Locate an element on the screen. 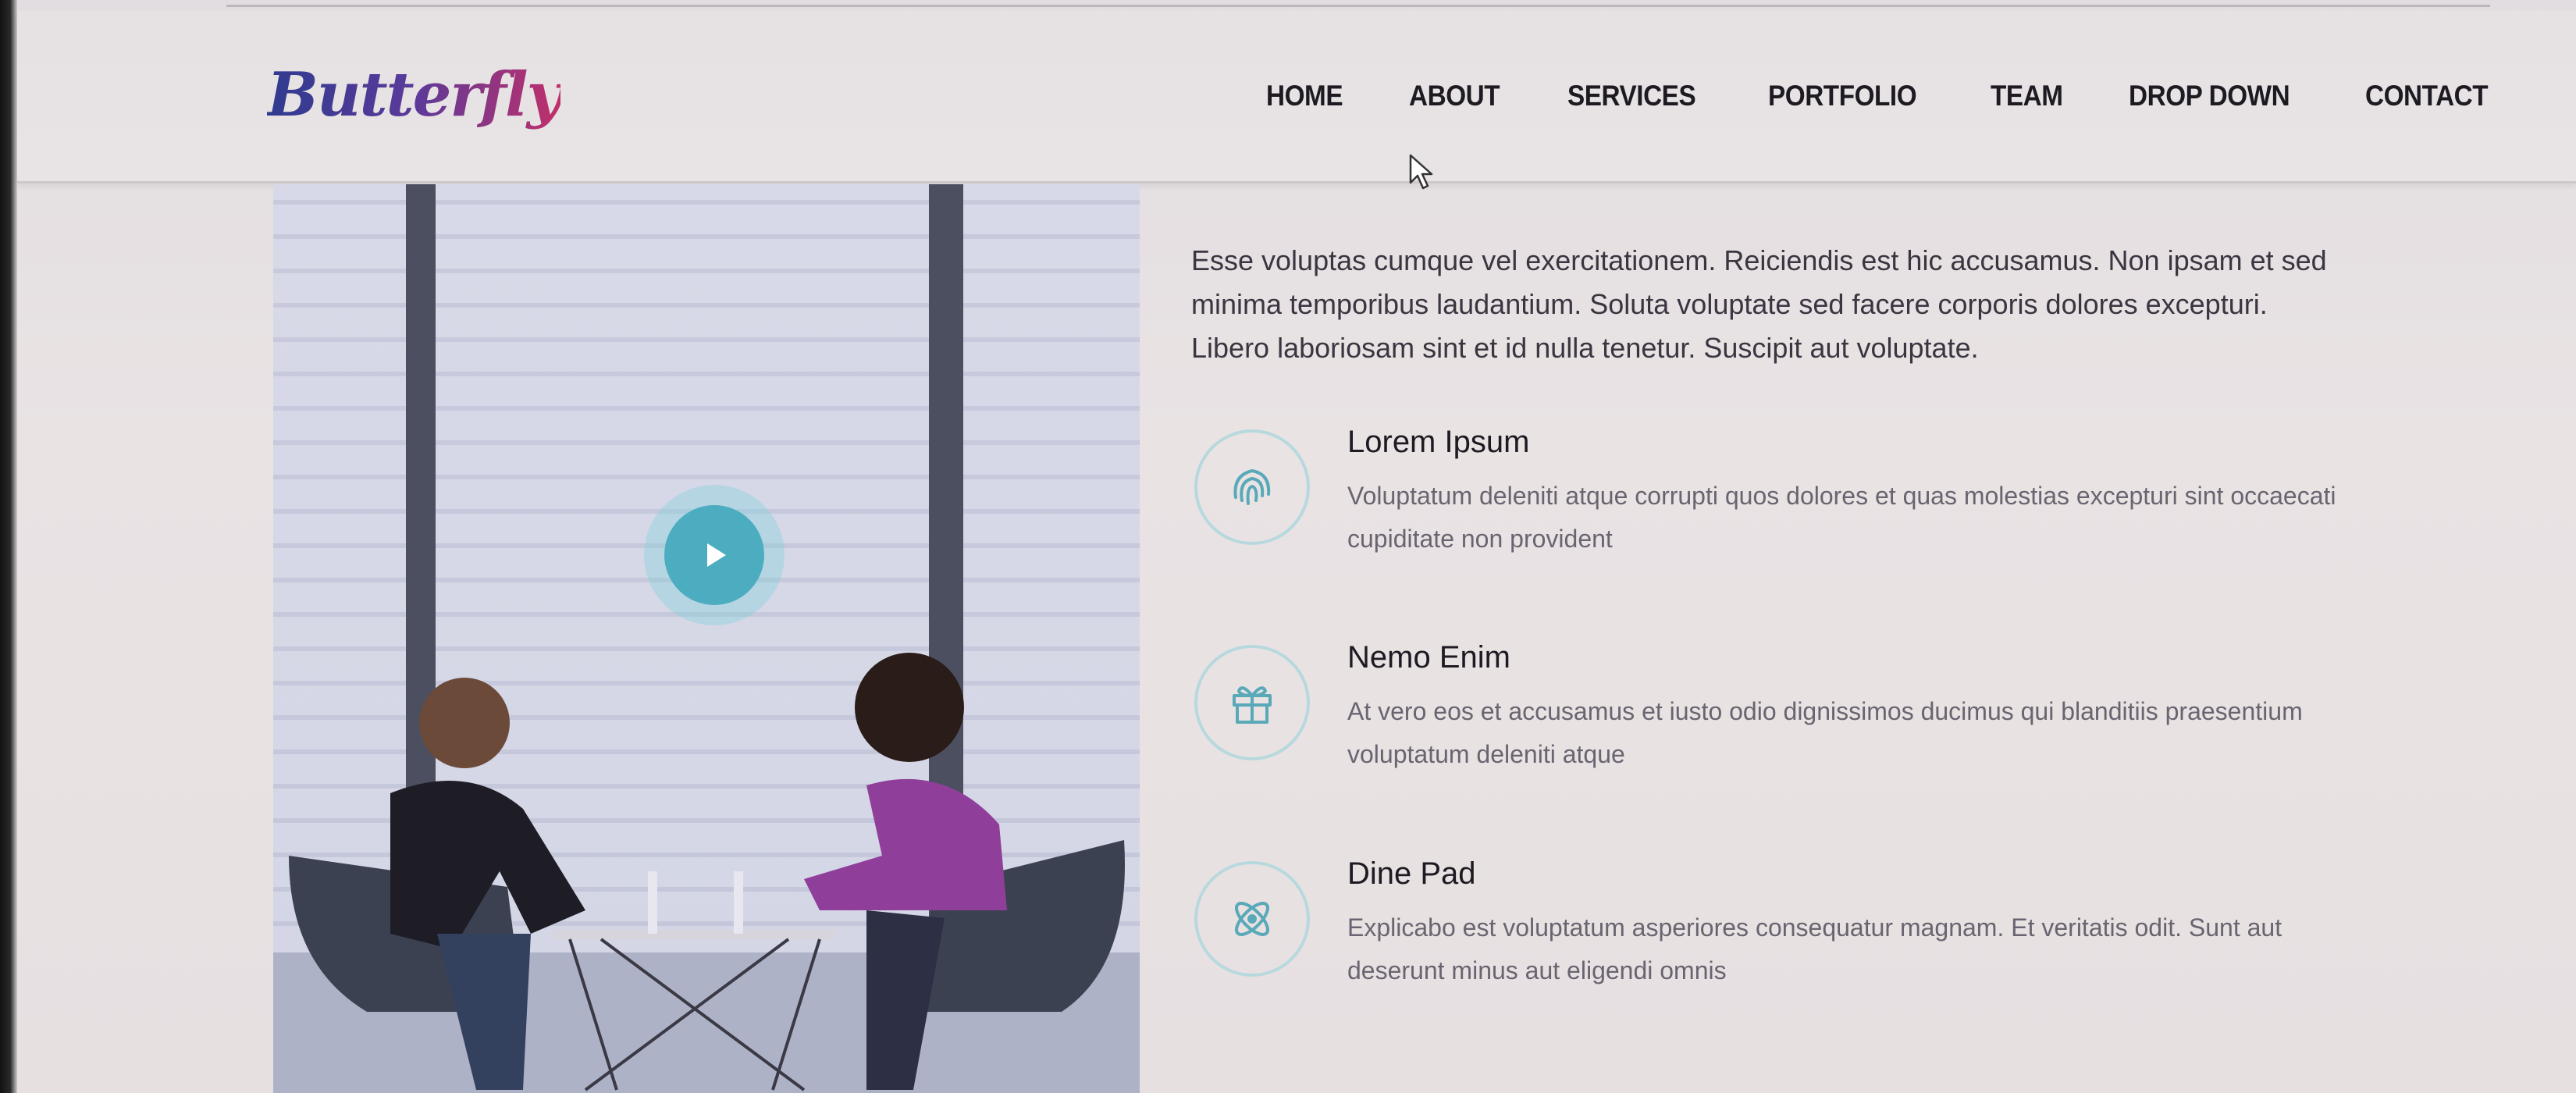 The image size is (2576, 1093). brand-logo: Butterfly is located at coordinates (414, 94).